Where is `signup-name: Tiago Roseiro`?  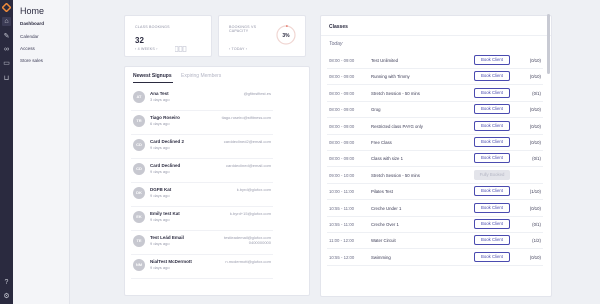
signup-name: Tiago Roseiro is located at coordinates (165, 117).